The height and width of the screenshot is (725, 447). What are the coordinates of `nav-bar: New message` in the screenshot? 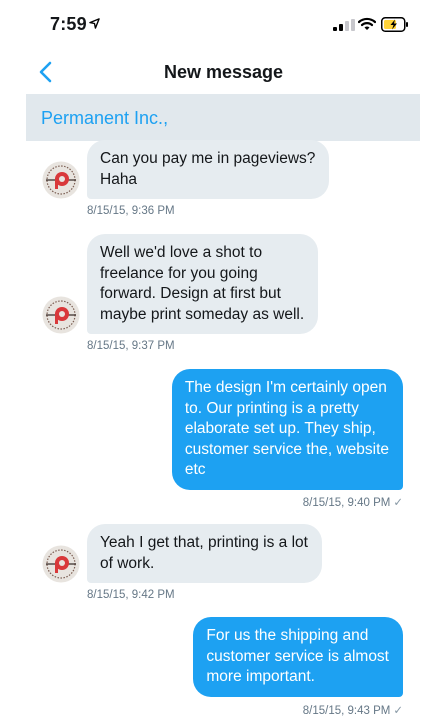 It's located at (223, 72).